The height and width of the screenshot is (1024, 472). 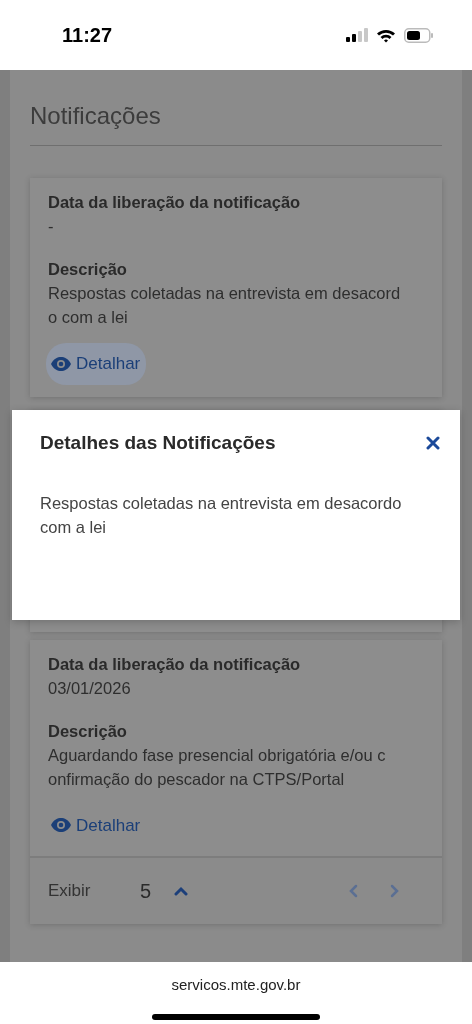 I want to click on dialog-text: Respostas coletadas na entrevista em desacordo com a lei, so click(x=221, y=515).